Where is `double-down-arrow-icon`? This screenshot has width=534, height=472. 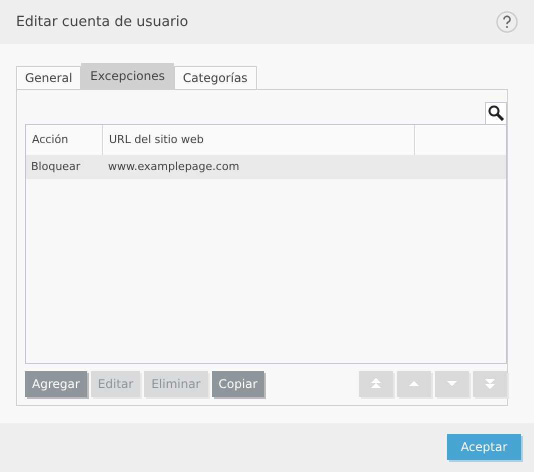
double-down-arrow-icon is located at coordinates (490, 384).